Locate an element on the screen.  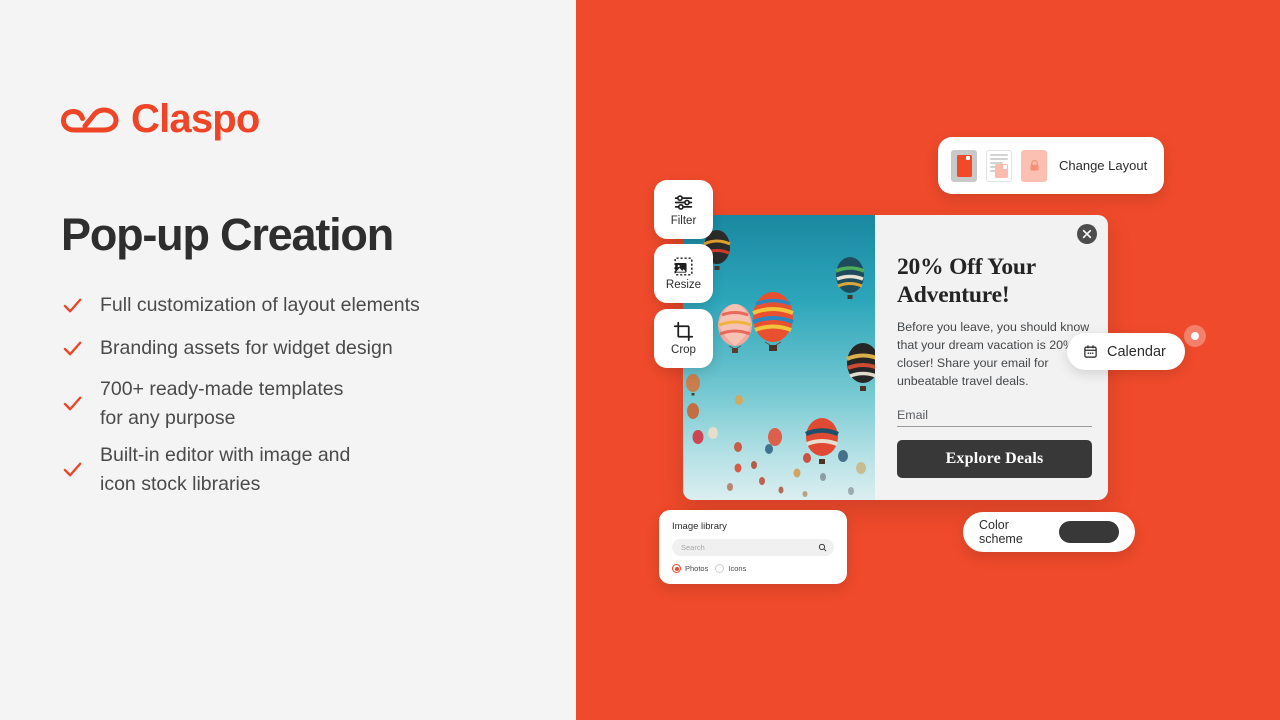
search-icon is located at coordinates (822, 547).